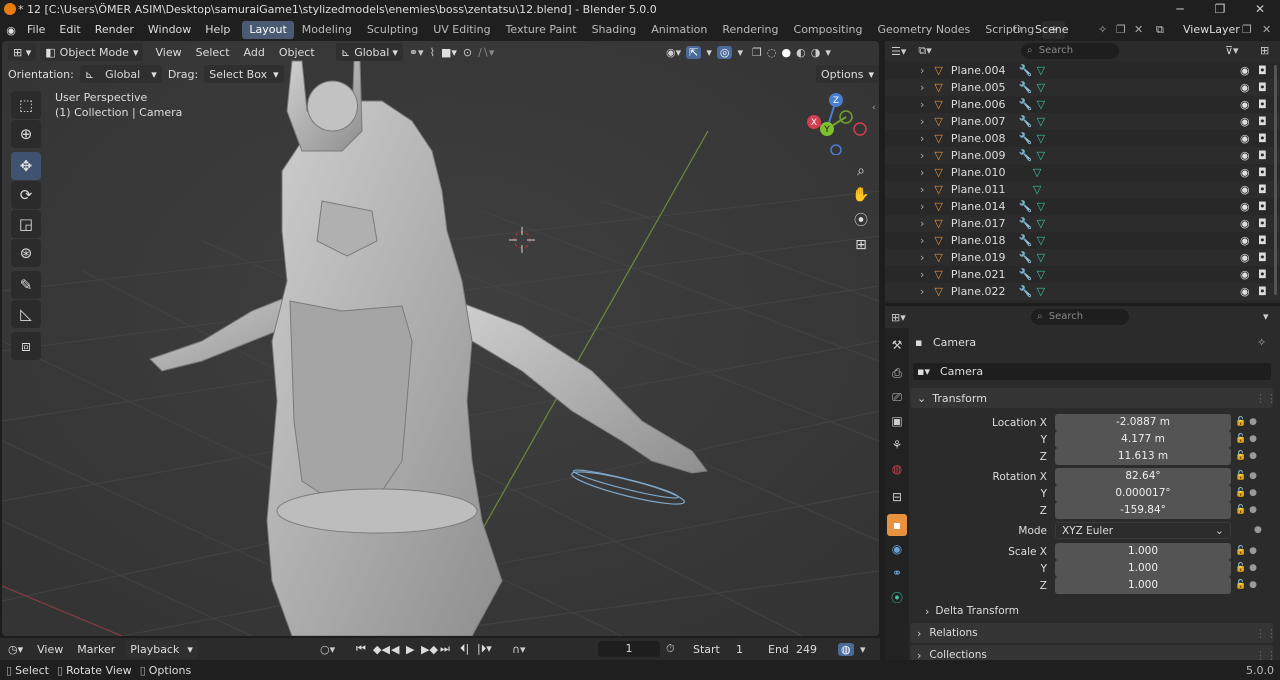  What do you see at coordinates (381, 649) in the screenshot?
I see `prev-keyframe-icon: ◆◀` at bounding box center [381, 649].